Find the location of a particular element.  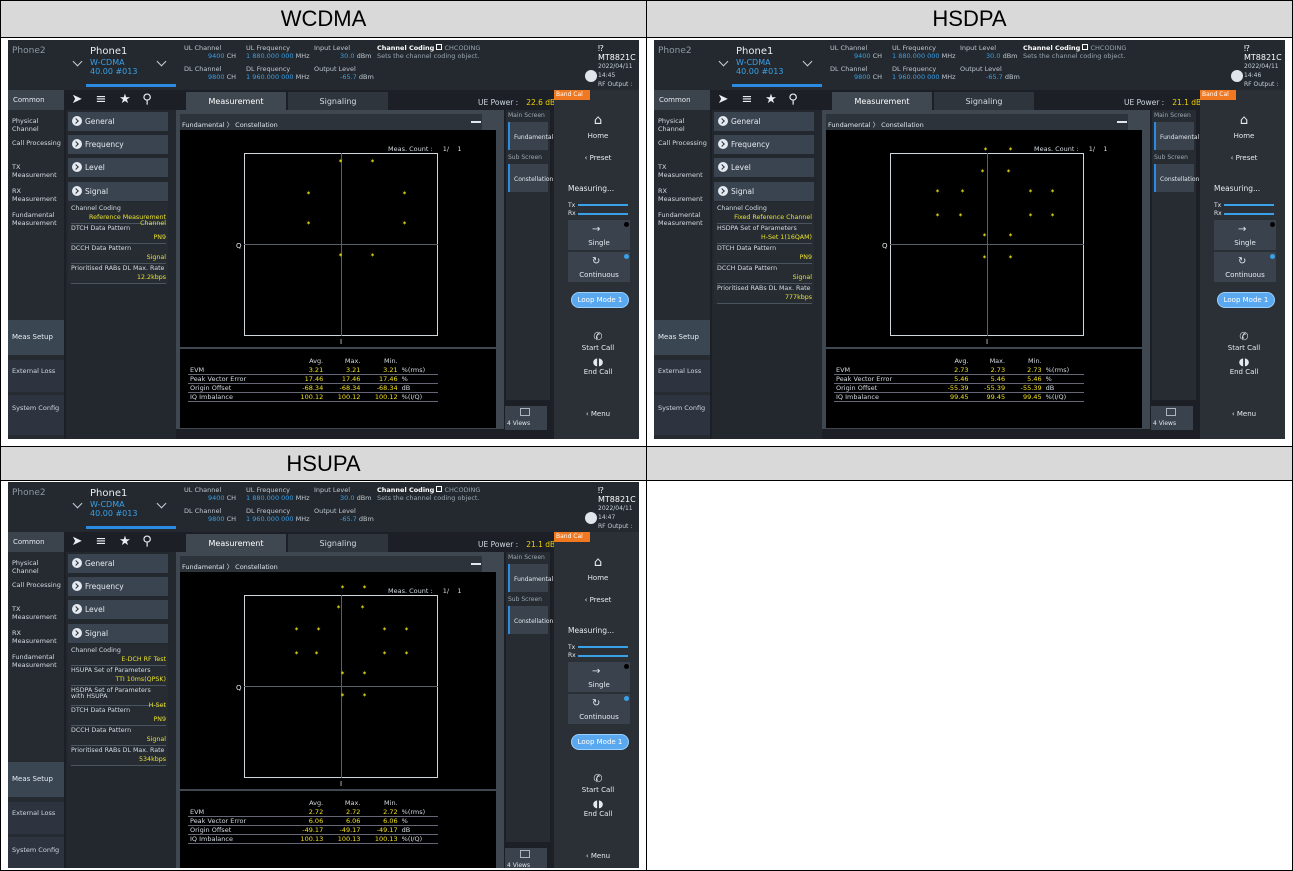

signal-param-row: Prioritised RABs DL Max. Rate 777kbps is located at coordinates (764, 294).